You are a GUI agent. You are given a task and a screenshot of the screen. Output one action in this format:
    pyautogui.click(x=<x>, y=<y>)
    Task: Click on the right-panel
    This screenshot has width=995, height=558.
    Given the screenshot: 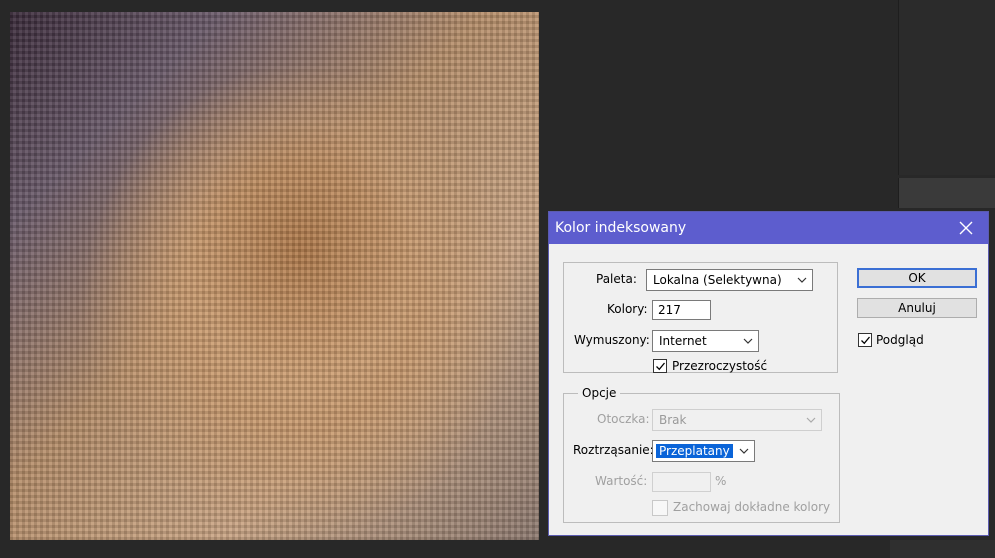 What is the action you would take?
    pyautogui.click(x=946, y=87)
    